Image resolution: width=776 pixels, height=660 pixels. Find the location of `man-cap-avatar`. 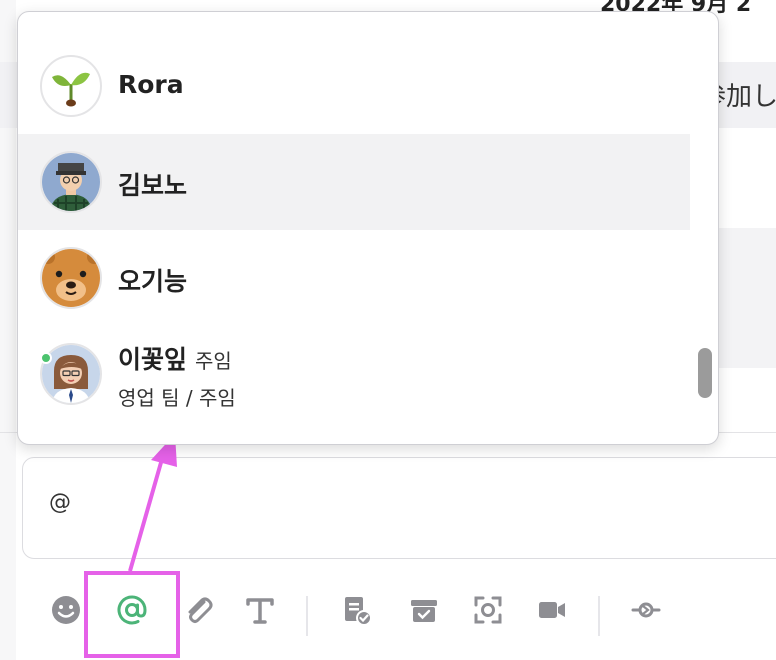

man-cap-avatar is located at coordinates (71, 182).